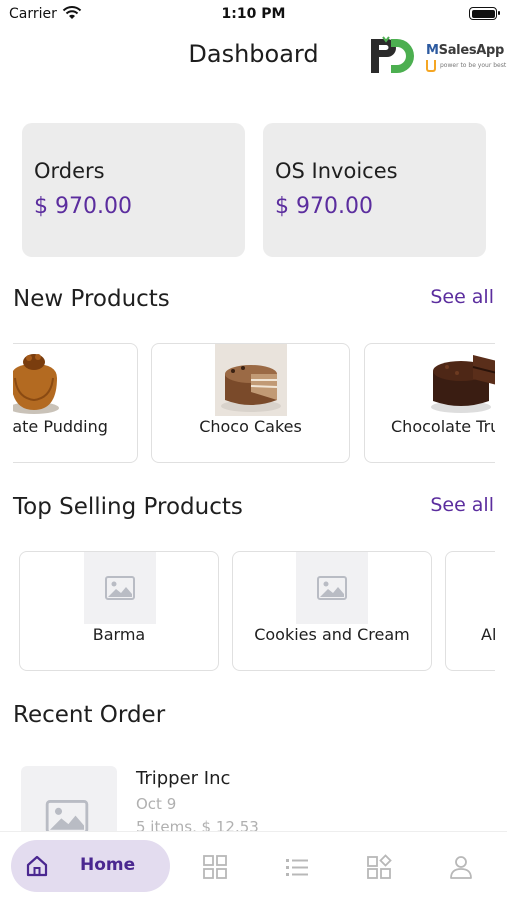  Describe the element at coordinates (431, 66) in the screenshot. I see `msalesapp-badge-icon` at that location.